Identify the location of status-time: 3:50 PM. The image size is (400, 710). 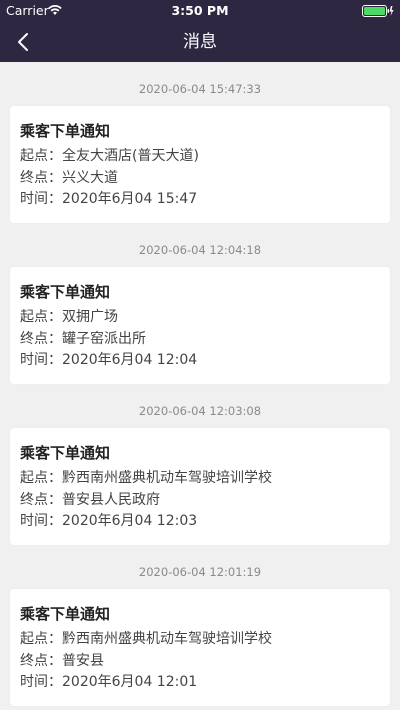
(200, 10).